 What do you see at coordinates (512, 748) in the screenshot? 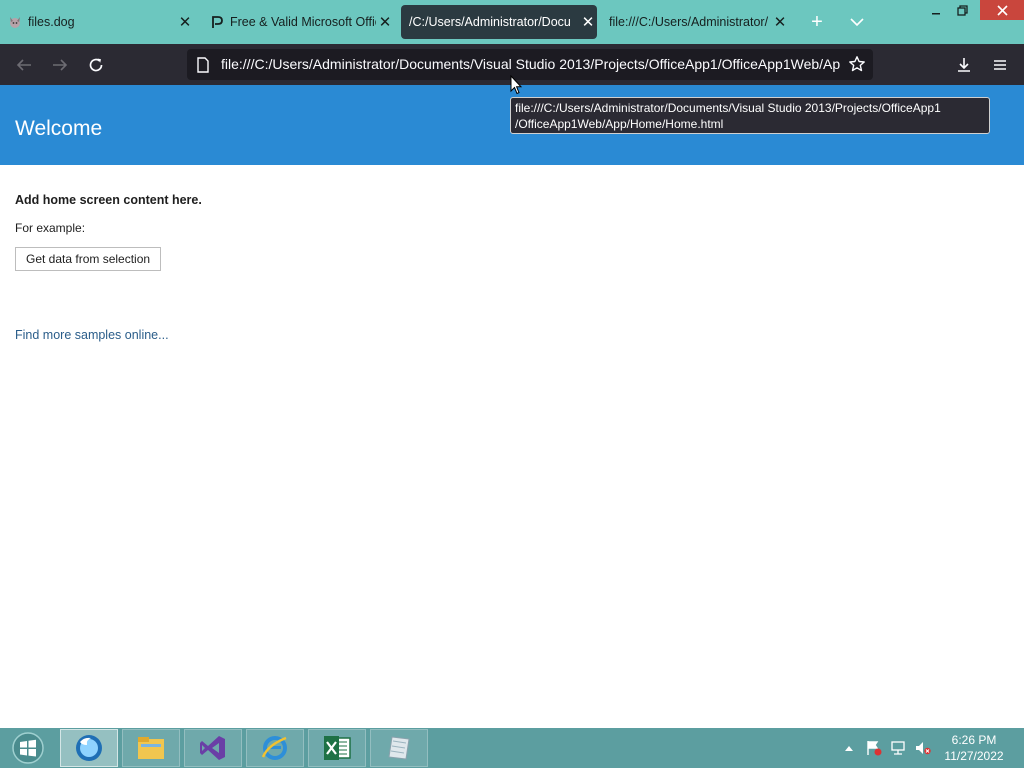
I see `windows-taskbar: 6:26 PM 11/27/2022` at bounding box center [512, 748].